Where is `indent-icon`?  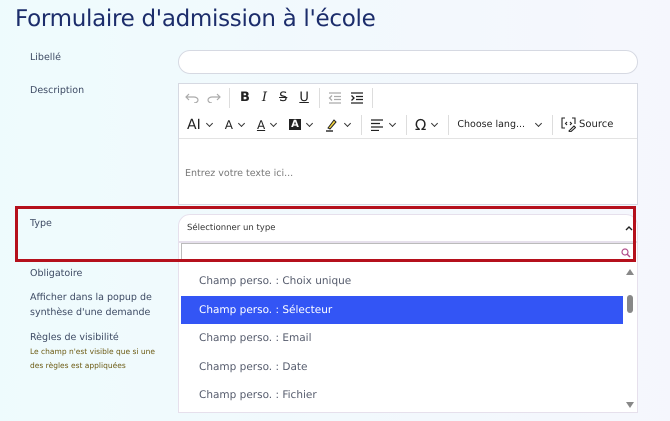
indent-icon is located at coordinates (357, 98).